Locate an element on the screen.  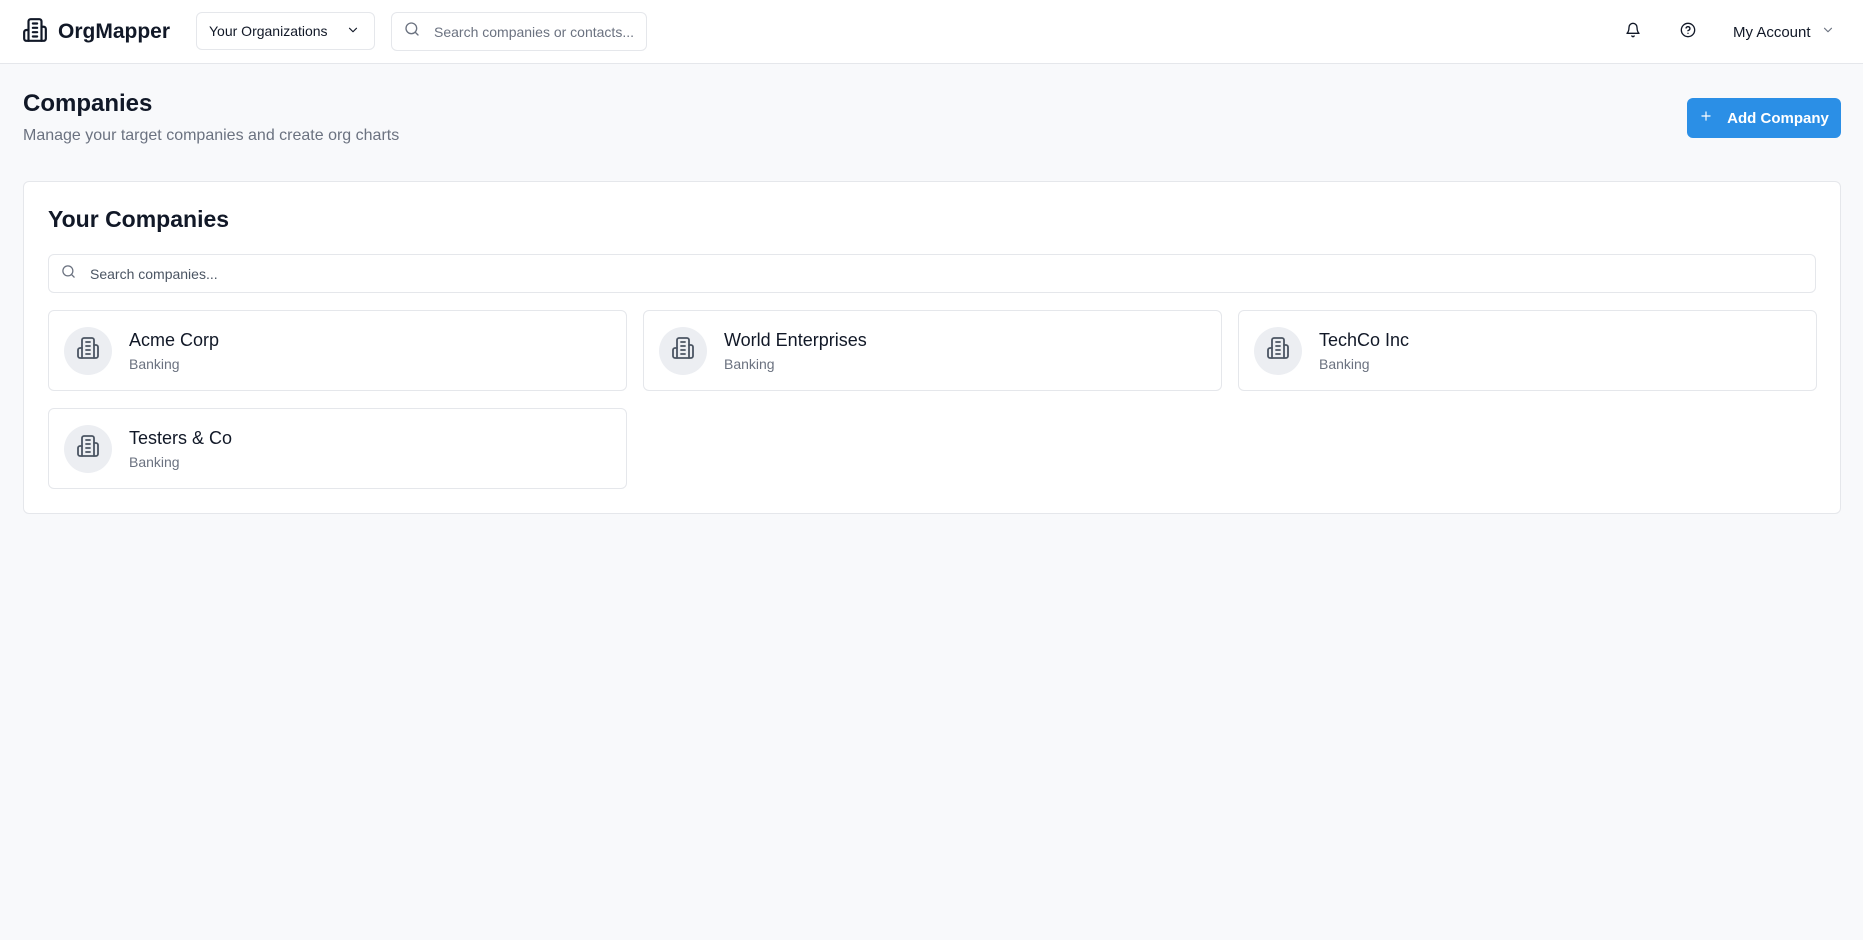
add-company-label: Add Company is located at coordinates (1778, 118).